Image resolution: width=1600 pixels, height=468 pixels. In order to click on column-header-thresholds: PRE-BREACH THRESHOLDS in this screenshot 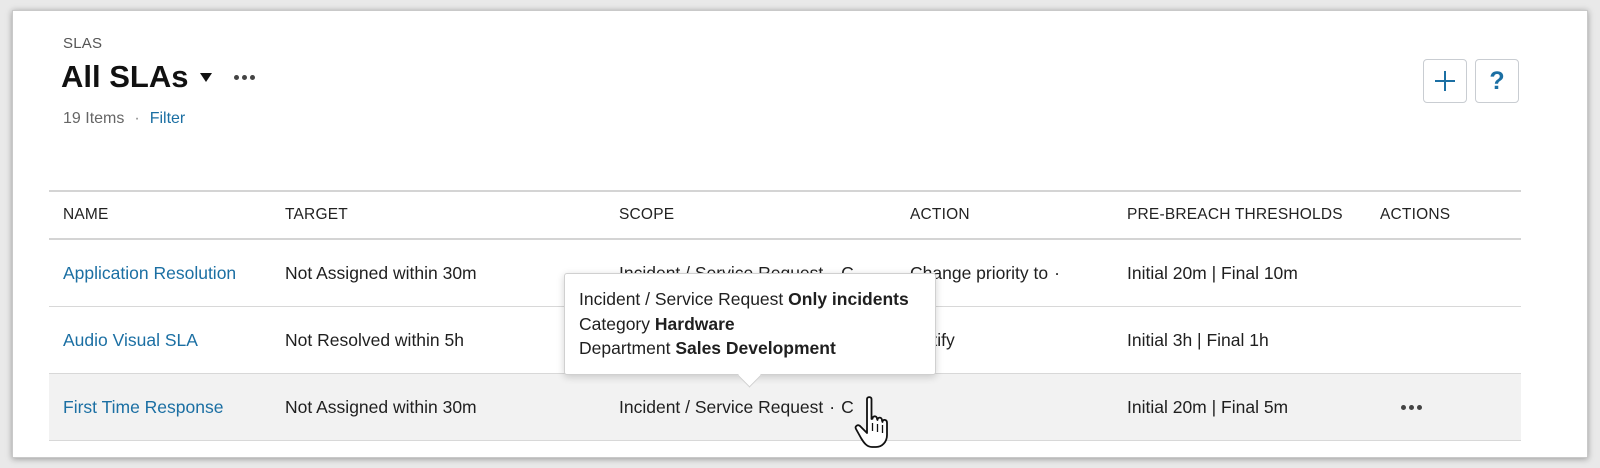, I will do `click(1247, 215)`.